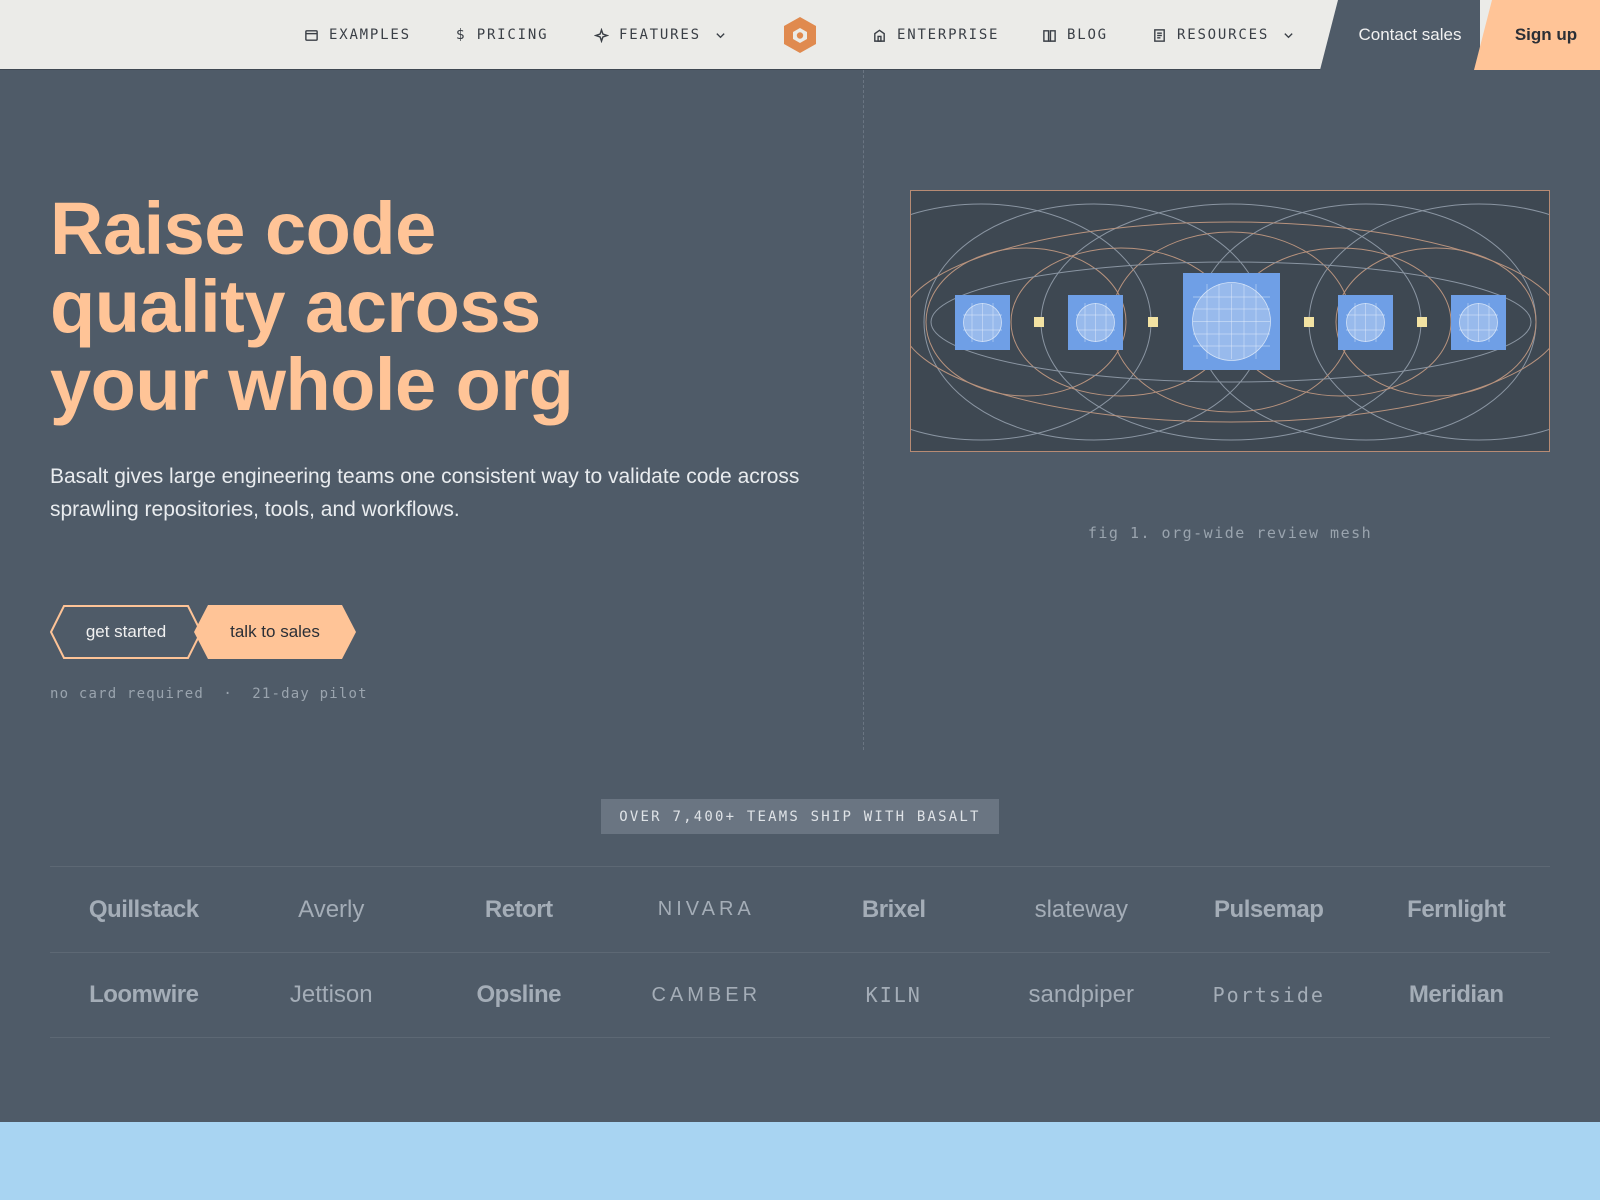 The height and width of the screenshot is (1200, 1600). What do you see at coordinates (1087, 35) in the screenshot?
I see `nav-blog-label: BLOG` at bounding box center [1087, 35].